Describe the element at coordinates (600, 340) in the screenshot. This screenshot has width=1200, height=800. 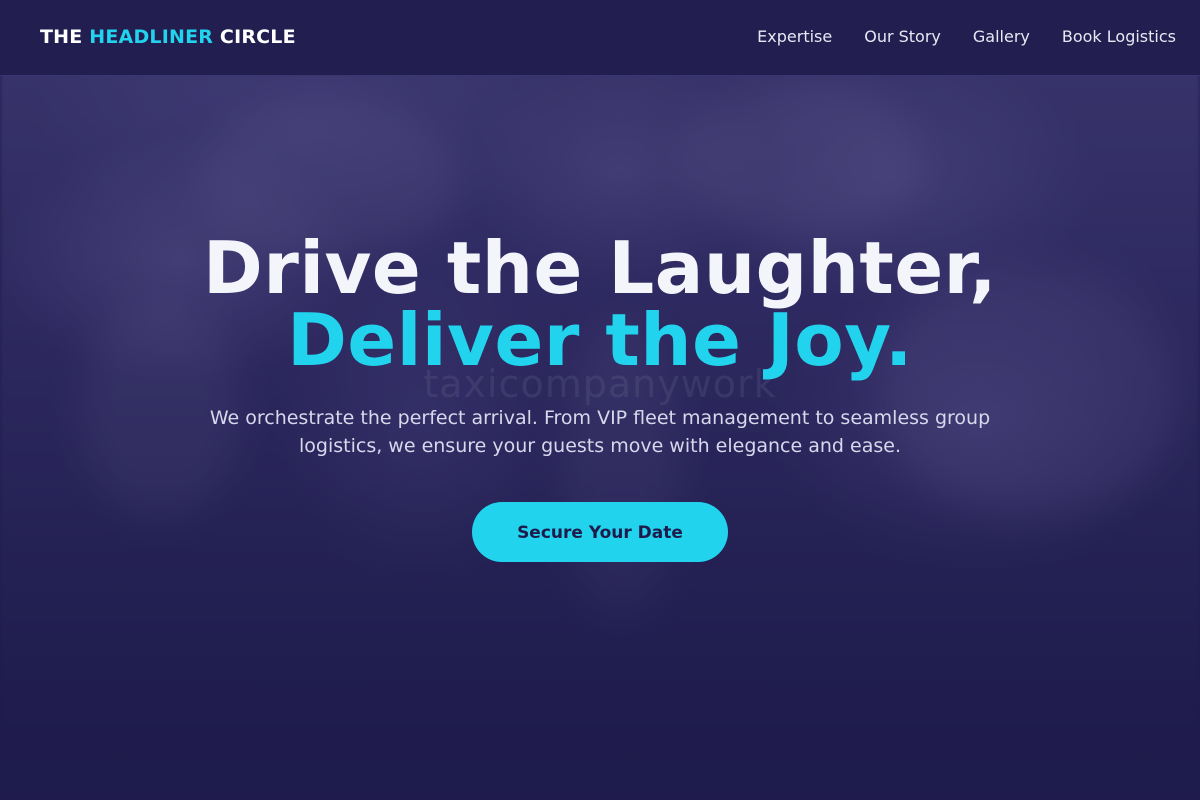
I see `hero-headline-line2: Deliver the Joy.` at that location.